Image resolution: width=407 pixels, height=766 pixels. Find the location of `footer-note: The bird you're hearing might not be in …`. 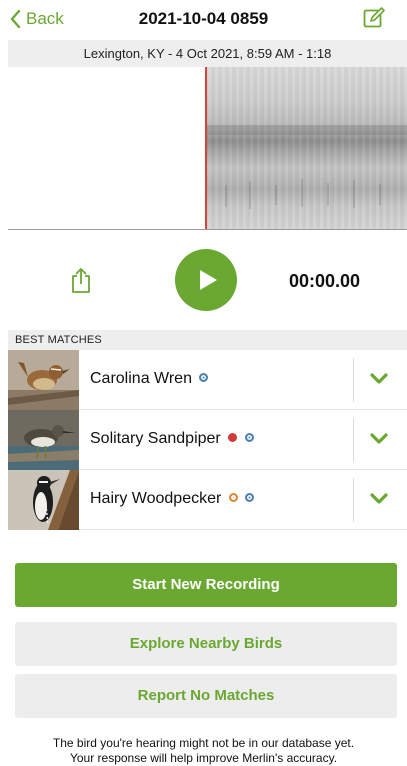

footer-note: The bird you're hearing might not be in … is located at coordinates (203, 751).